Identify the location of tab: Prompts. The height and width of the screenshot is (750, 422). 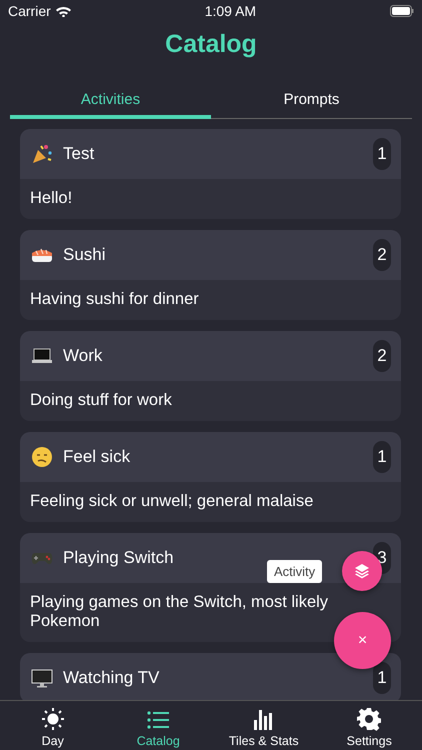
(311, 101).